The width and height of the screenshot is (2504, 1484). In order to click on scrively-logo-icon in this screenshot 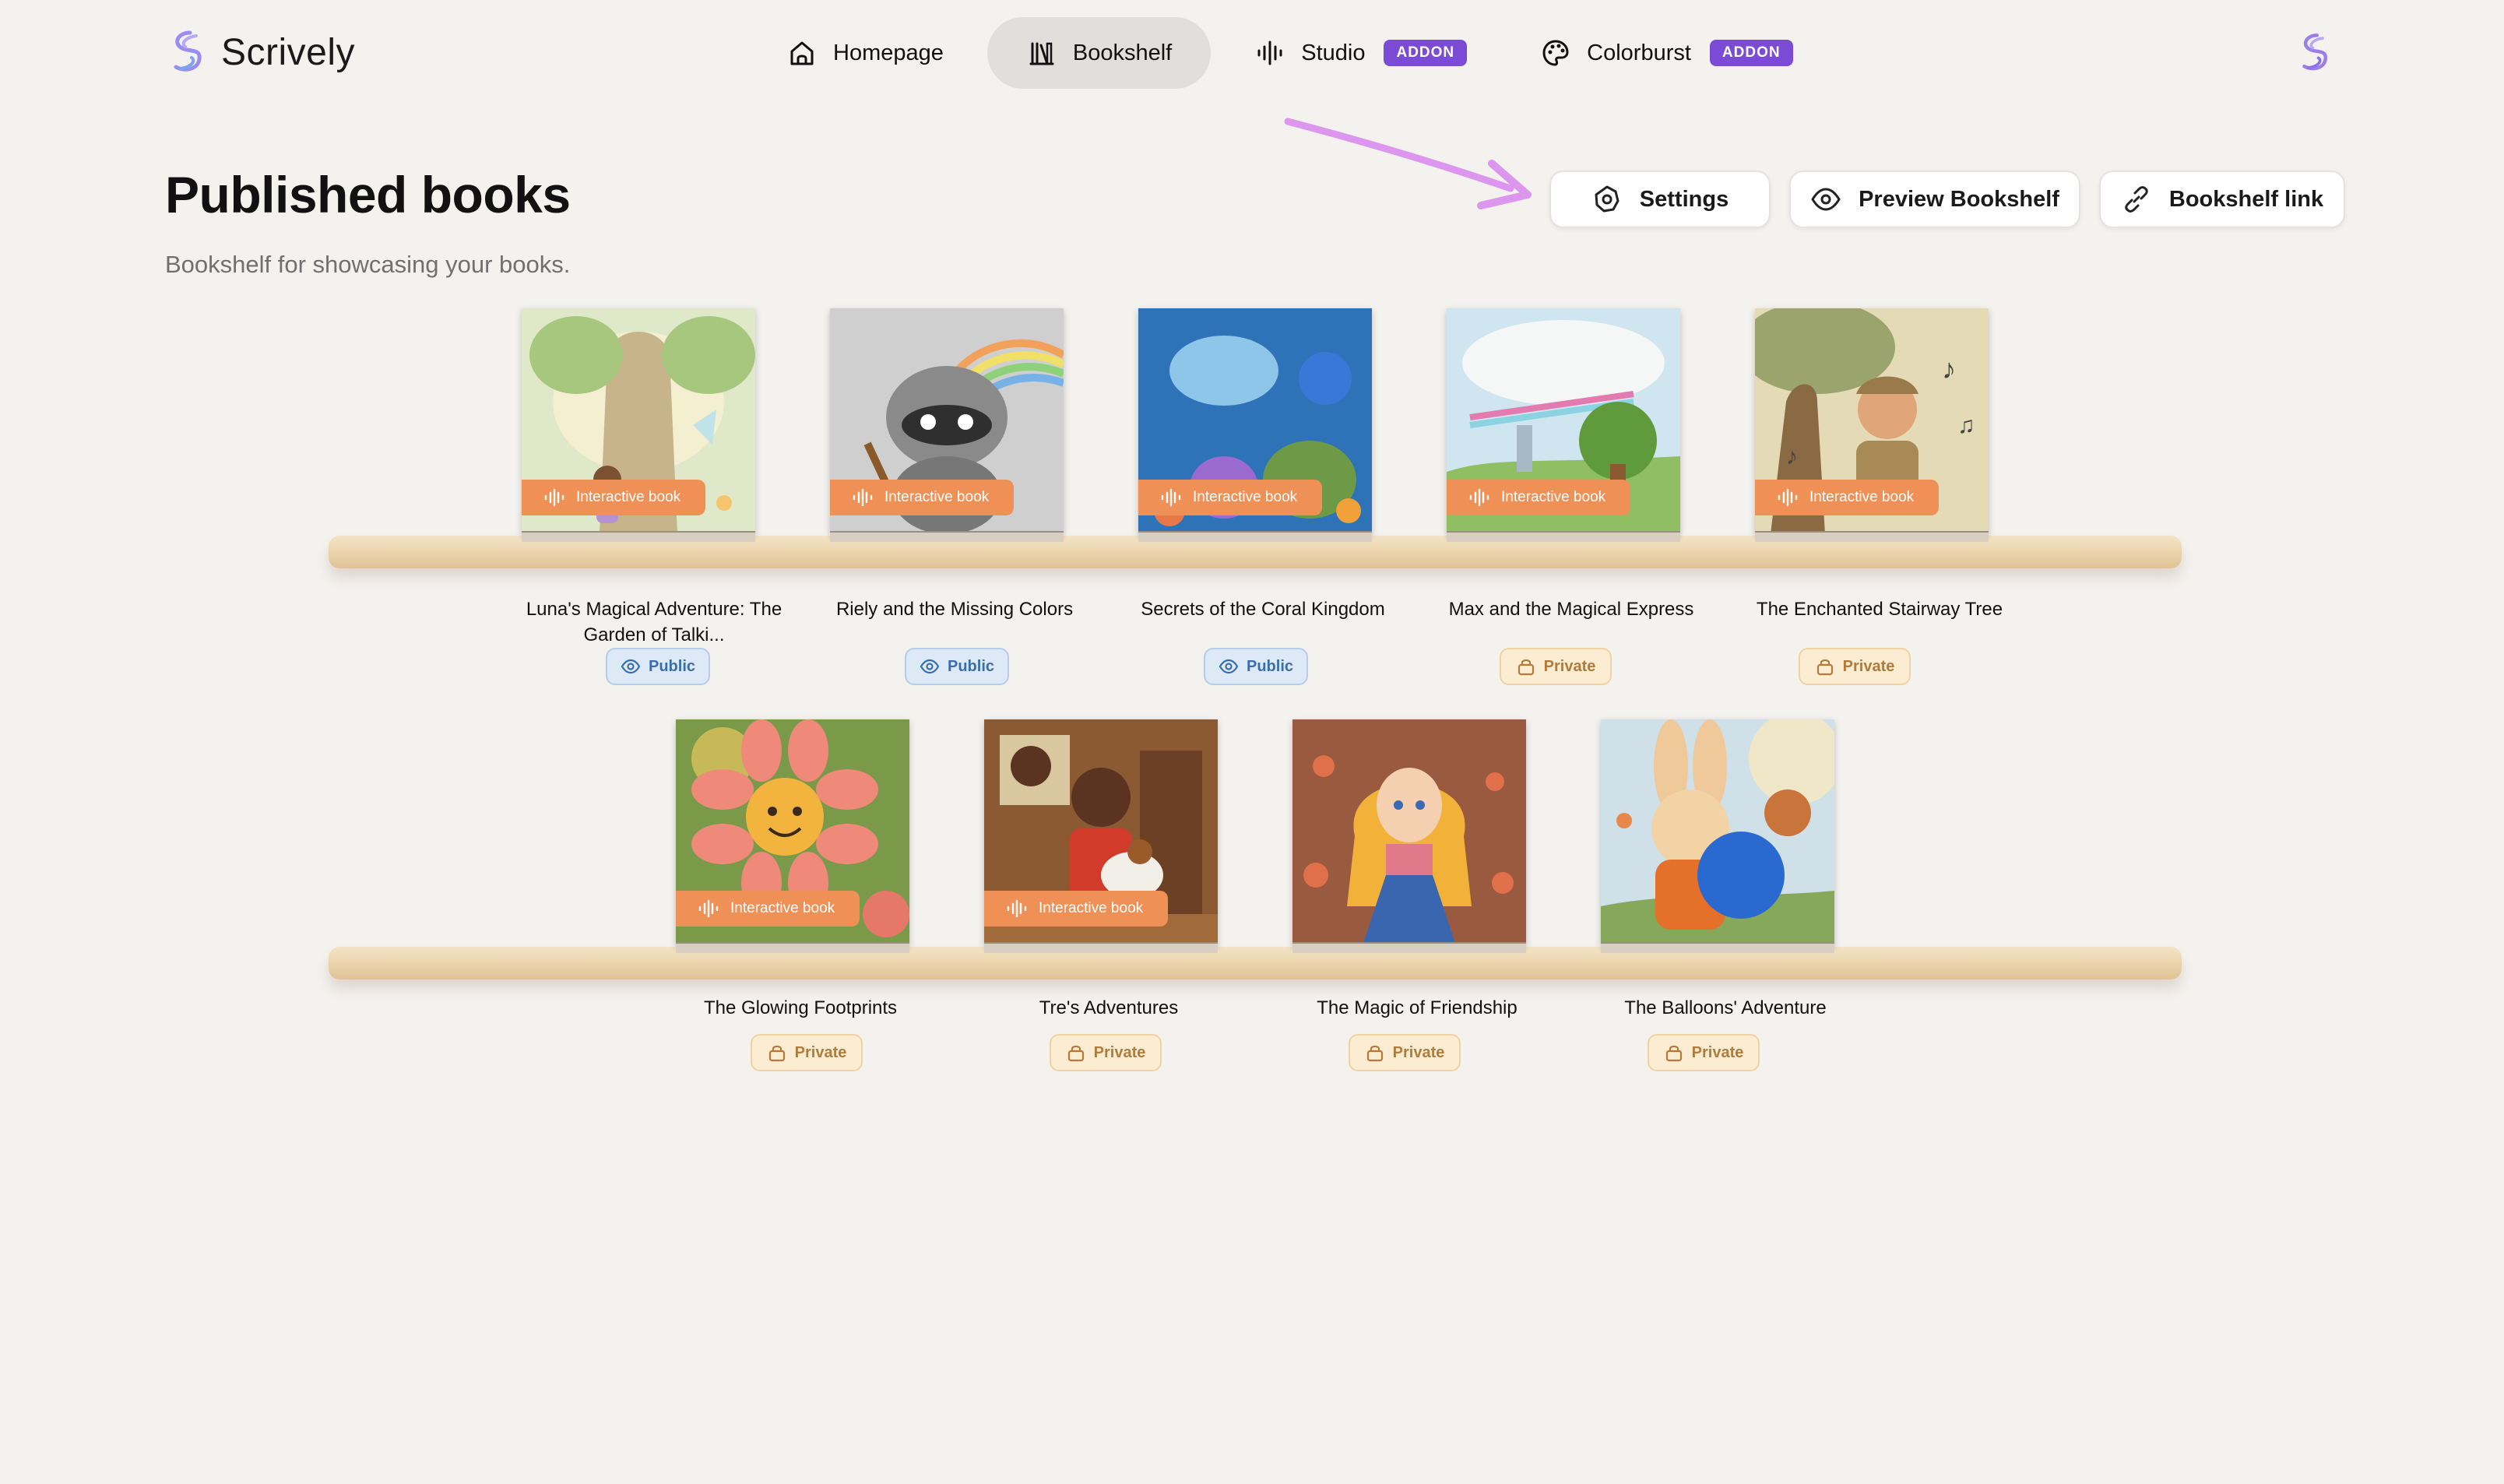, I will do `click(188, 51)`.